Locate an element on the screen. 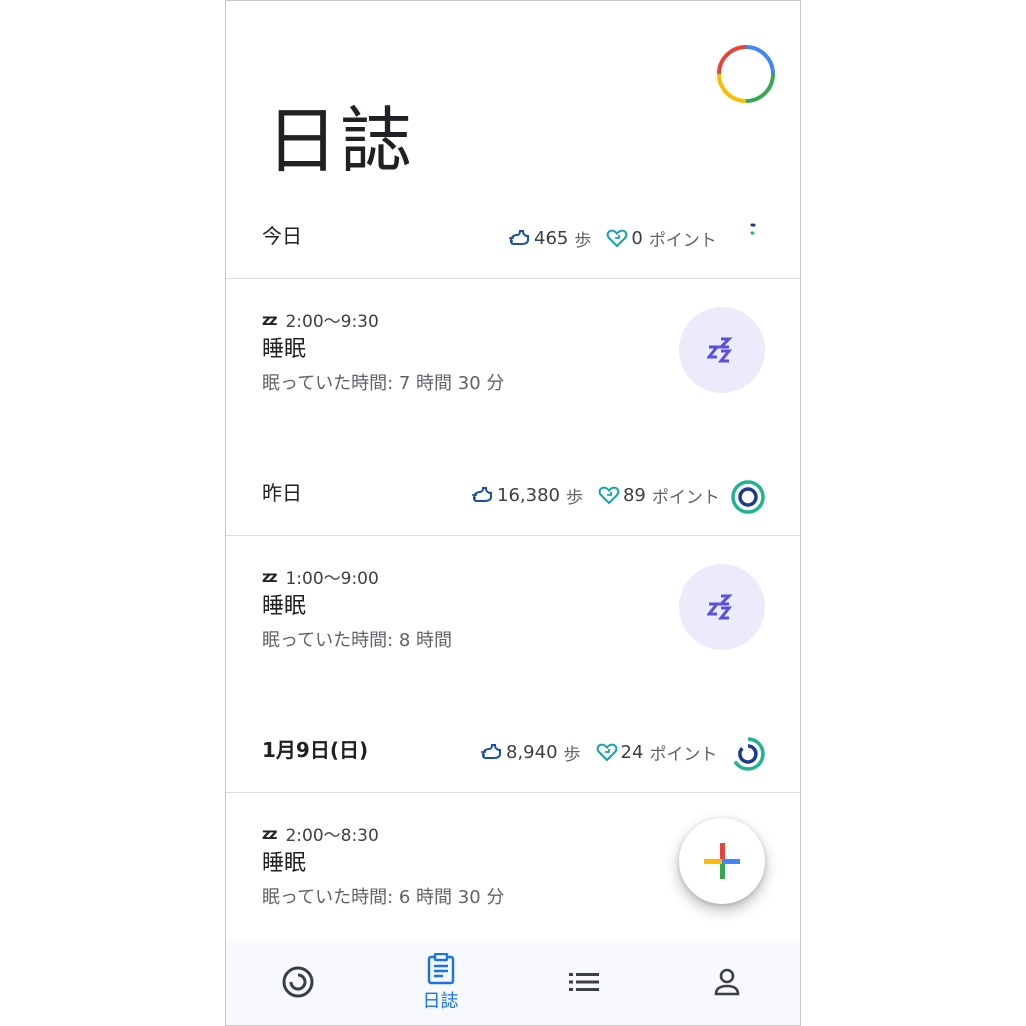  profile-ring-icon is located at coordinates (746, 74).